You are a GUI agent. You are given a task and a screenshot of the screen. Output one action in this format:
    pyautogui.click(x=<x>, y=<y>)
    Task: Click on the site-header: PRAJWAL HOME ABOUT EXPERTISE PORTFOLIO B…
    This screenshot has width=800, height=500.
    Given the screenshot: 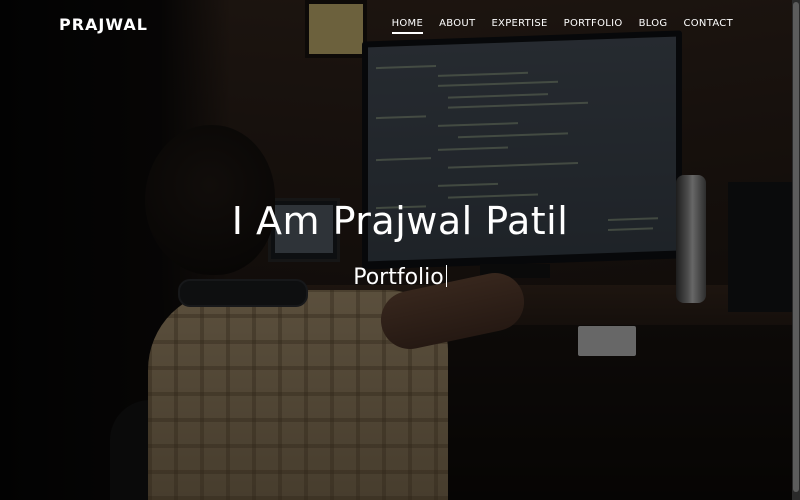 What is the action you would take?
    pyautogui.click(x=400, y=26)
    